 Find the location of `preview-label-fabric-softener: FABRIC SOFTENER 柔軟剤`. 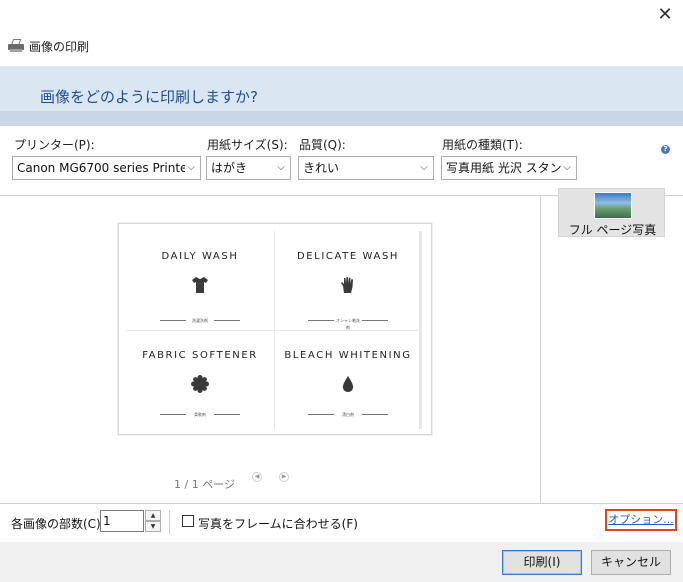

preview-label-fabric-softener: FABRIC SOFTENER 柔軟剤 is located at coordinates (200, 379).